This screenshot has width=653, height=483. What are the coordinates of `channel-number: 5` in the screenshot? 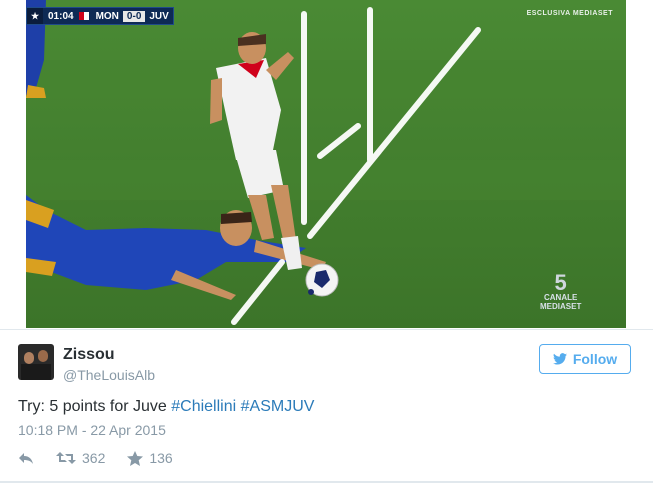 It's located at (560, 282).